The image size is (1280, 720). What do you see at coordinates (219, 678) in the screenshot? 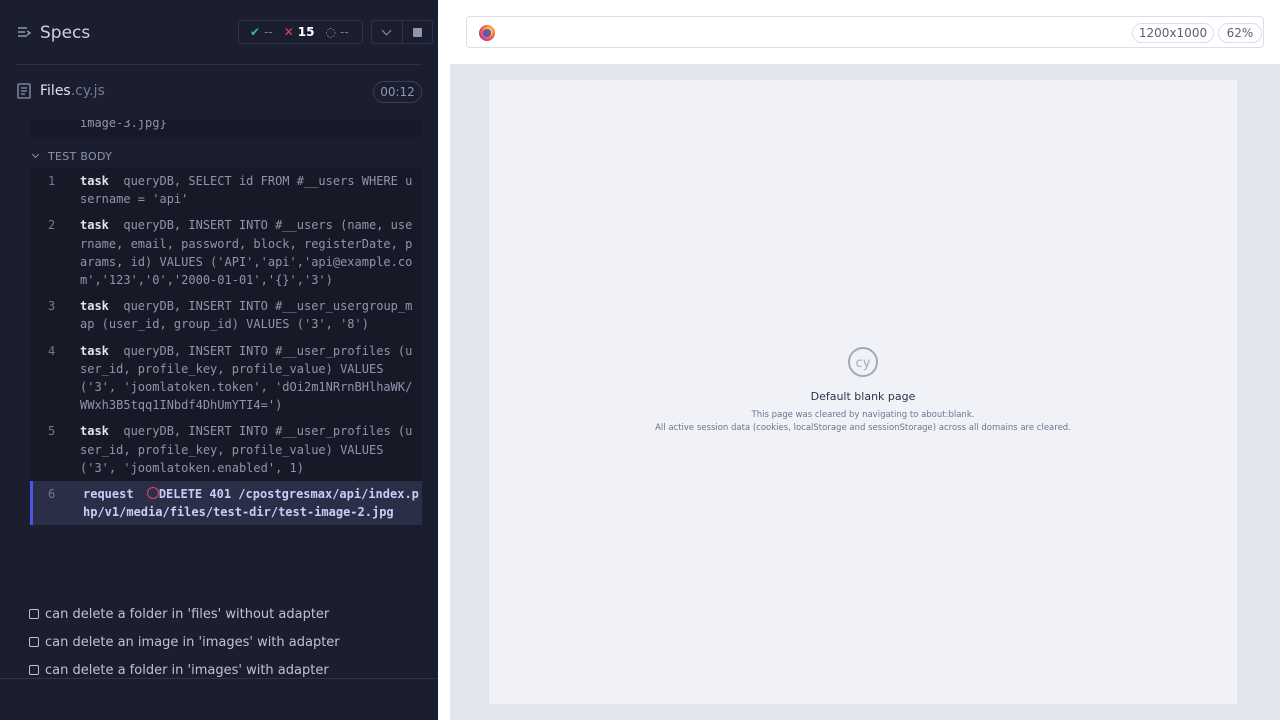
I see `footer-divider` at bounding box center [219, 678].